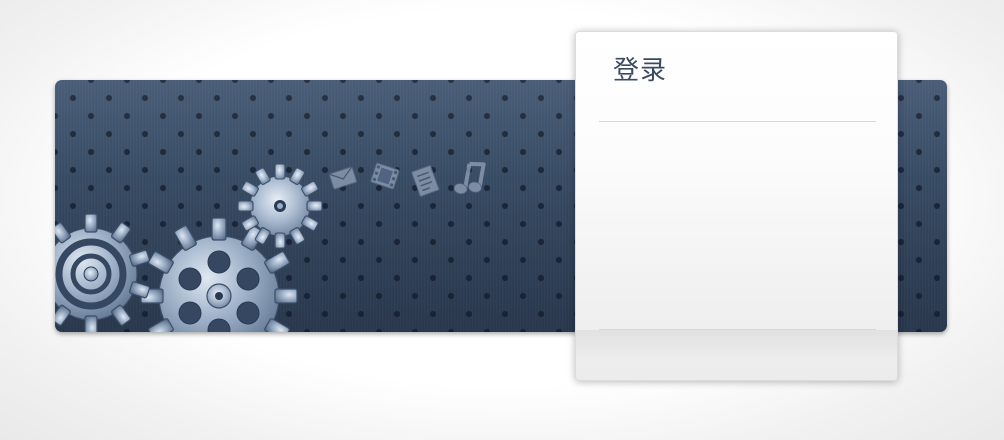 The image size is (1004, 440). What do you see at coordinates (425, 181) in the screenshot?
I see `document-icon` at bounding box center [425, 181].